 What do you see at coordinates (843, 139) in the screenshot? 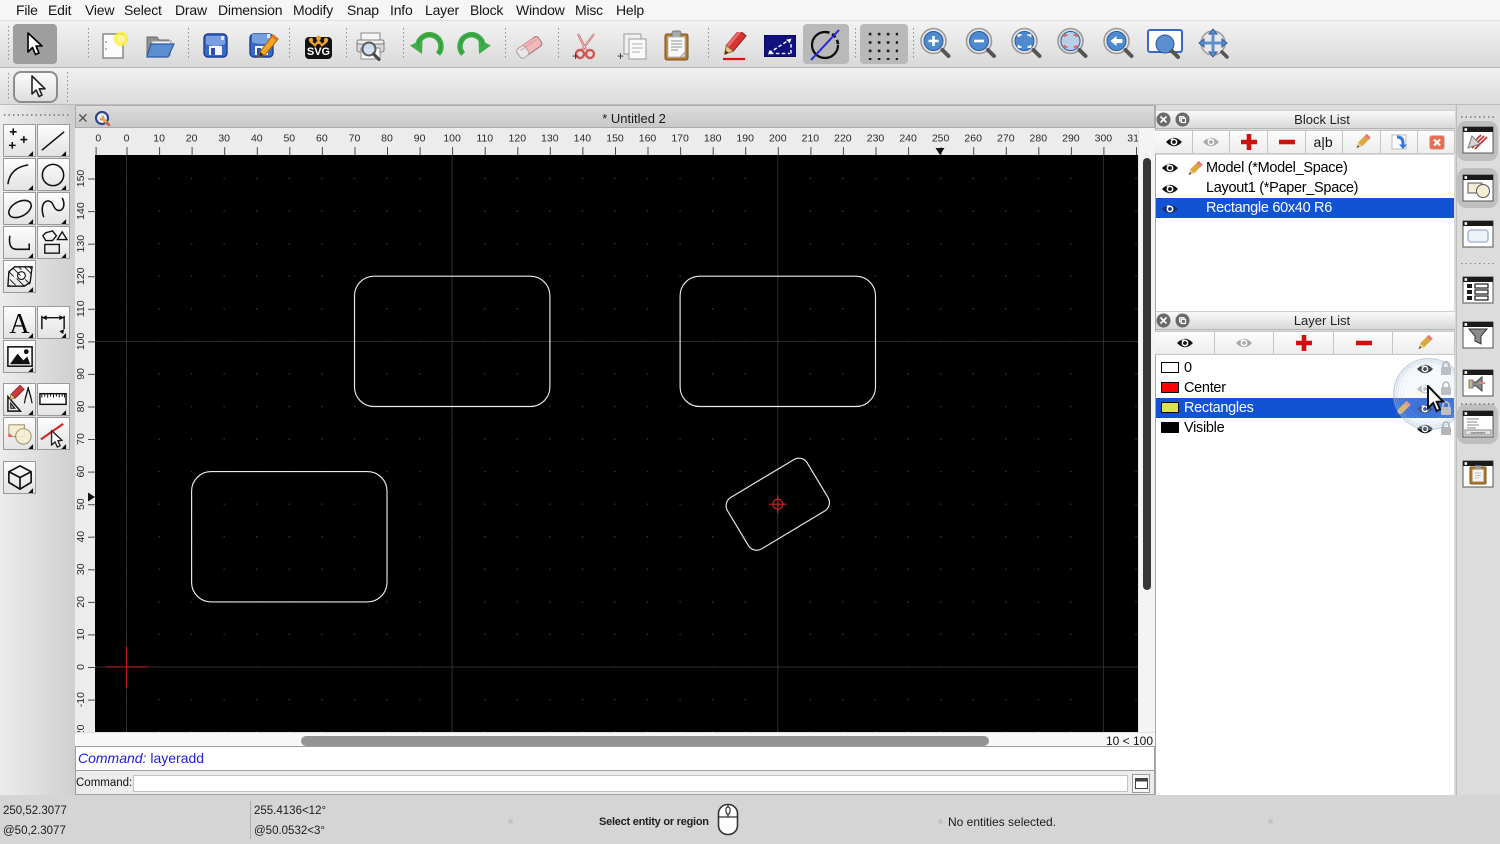
I see `svg-text: 220` at bounding box center [843, 139].